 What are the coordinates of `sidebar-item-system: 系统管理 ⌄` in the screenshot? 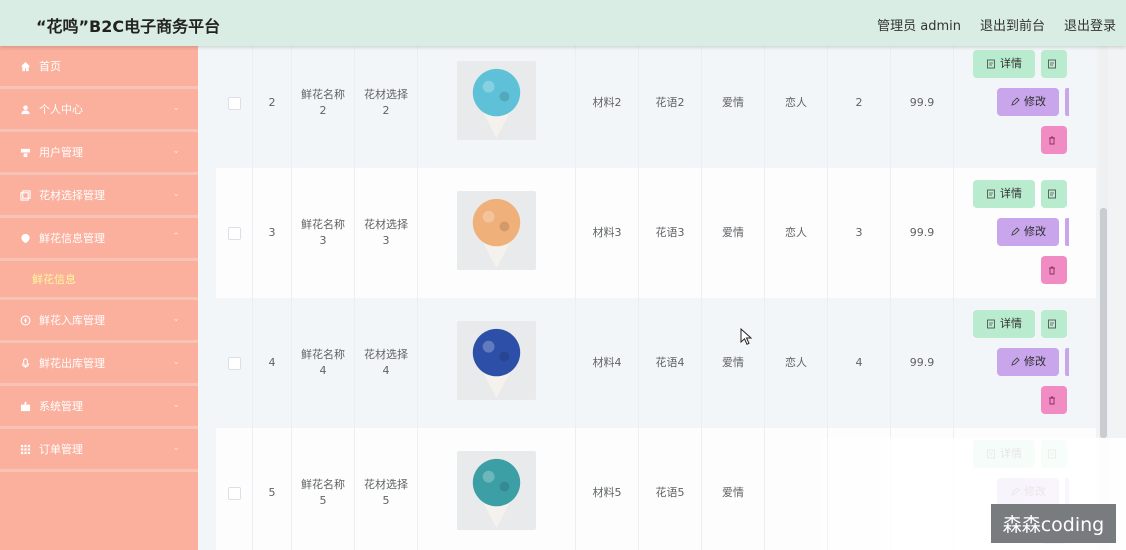 It's located at (99, 407).